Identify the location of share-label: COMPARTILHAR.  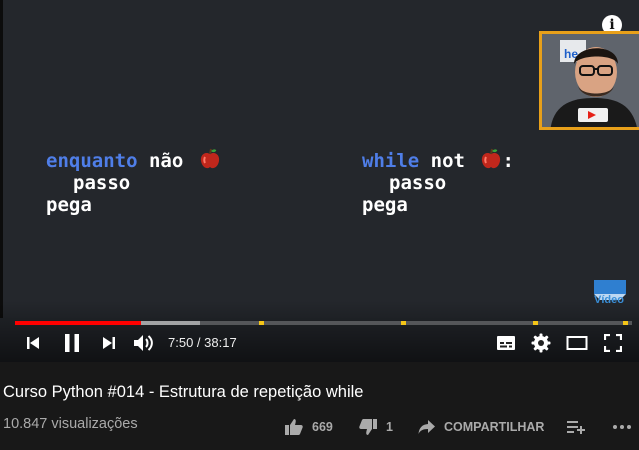
(494, 427).